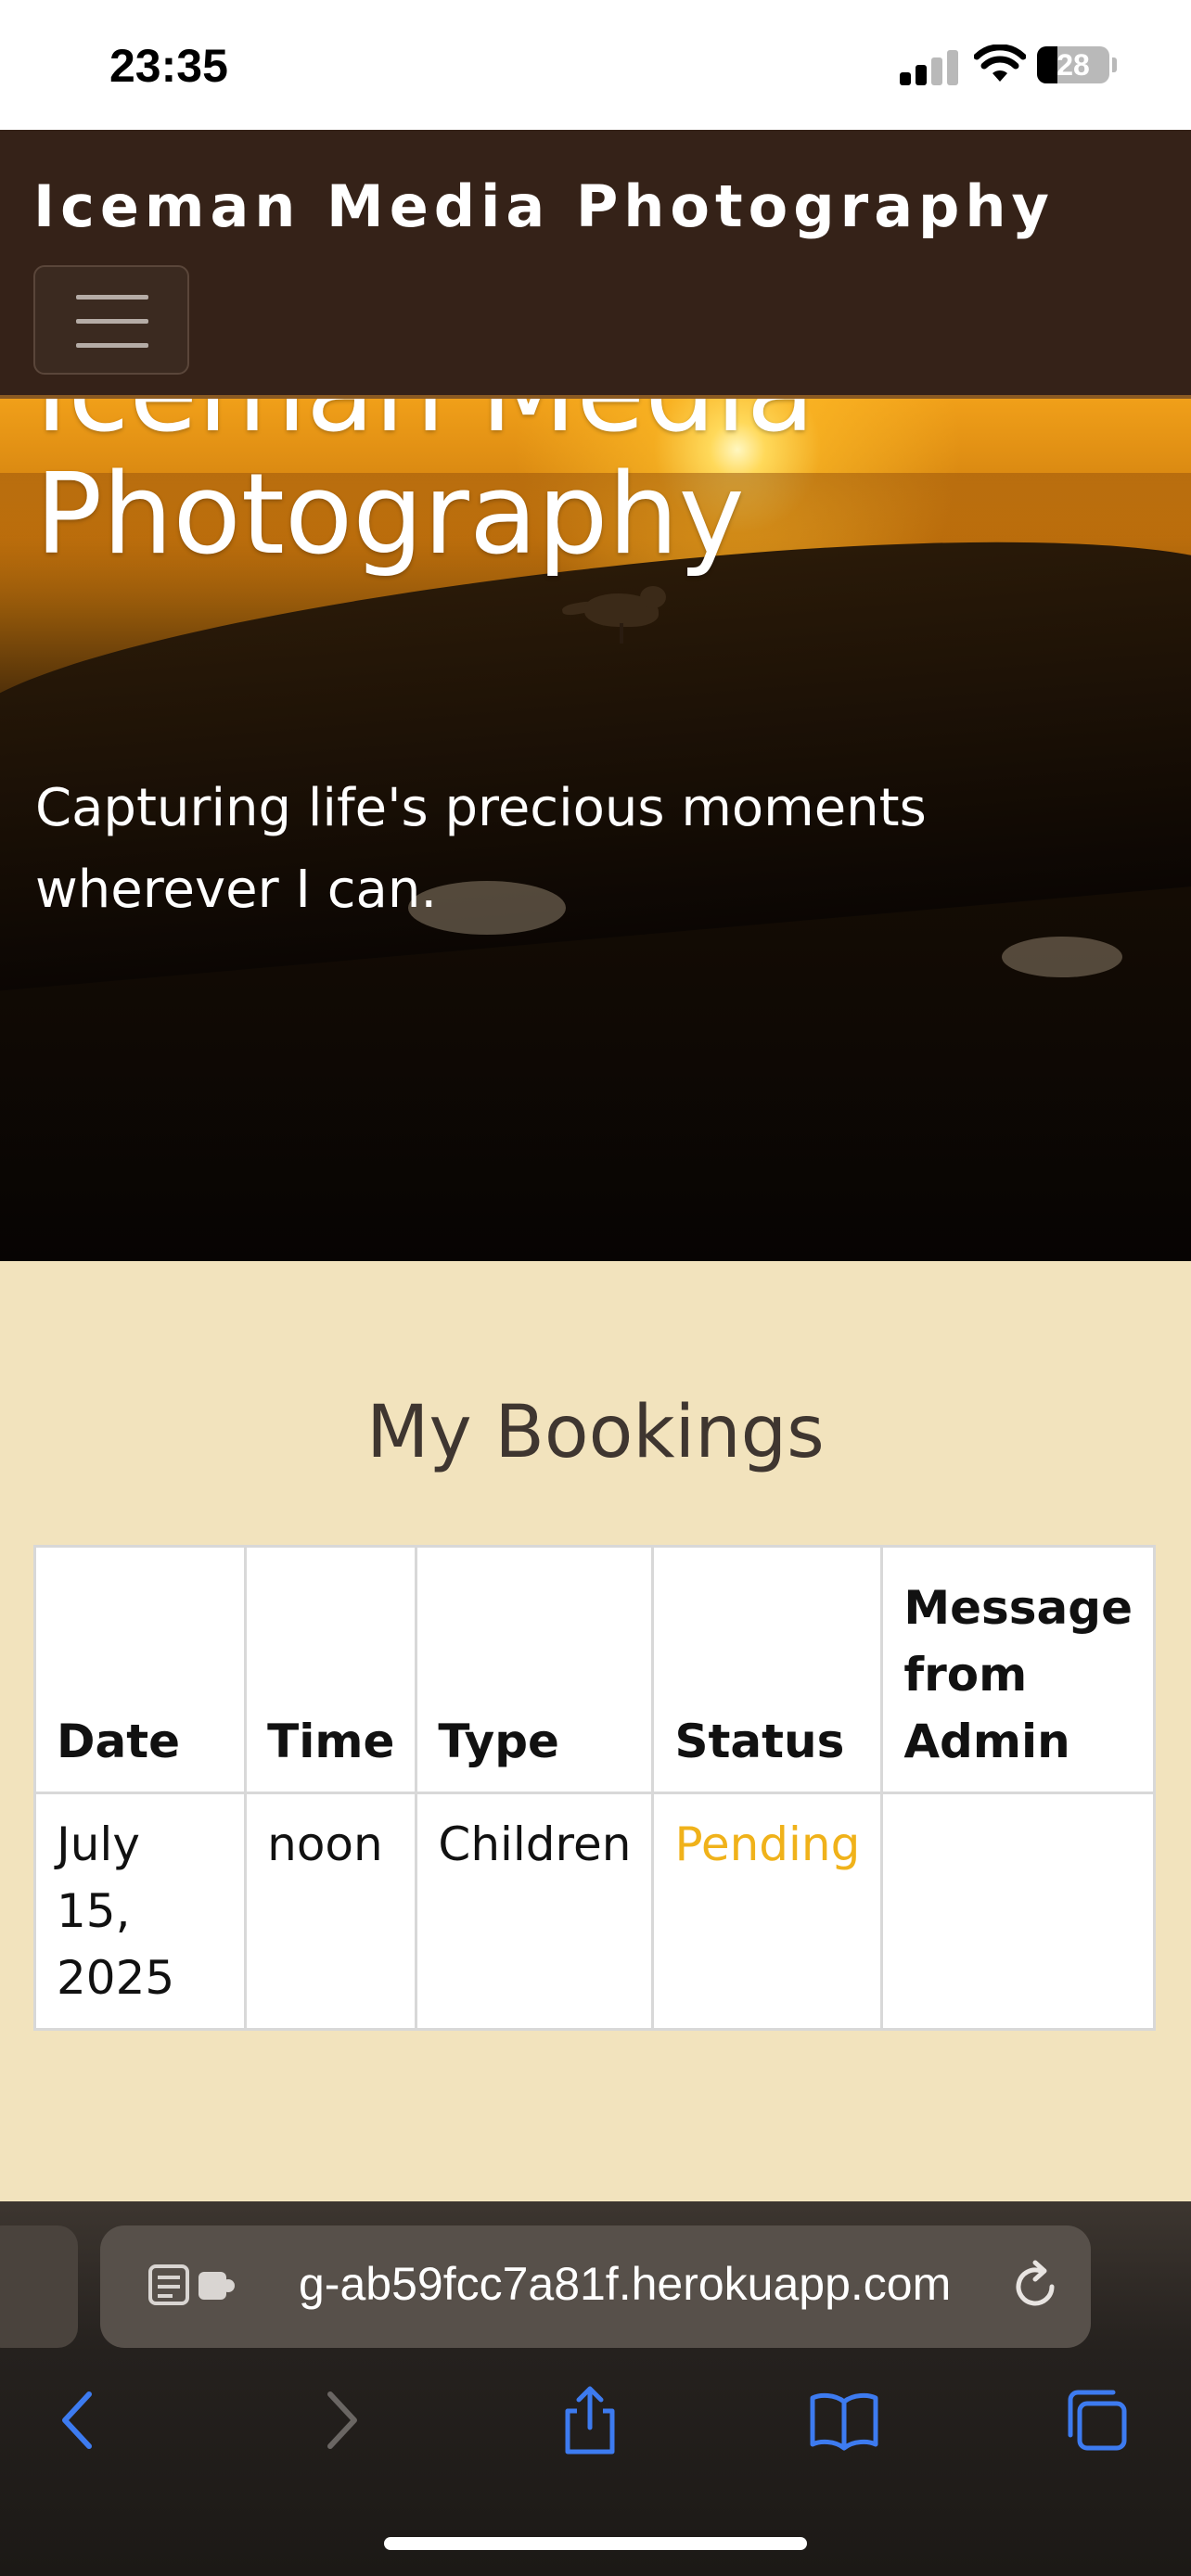  What do you see at coordinates (331, 1912) in the screenshot?
I see `cell-time: noon` at bounding box center [331, 1912].